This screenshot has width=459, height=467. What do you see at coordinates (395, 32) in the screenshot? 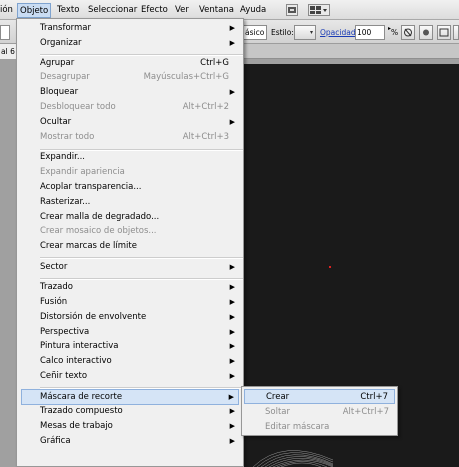
I see `percent-sign: %` at bounding box center [395, 32].